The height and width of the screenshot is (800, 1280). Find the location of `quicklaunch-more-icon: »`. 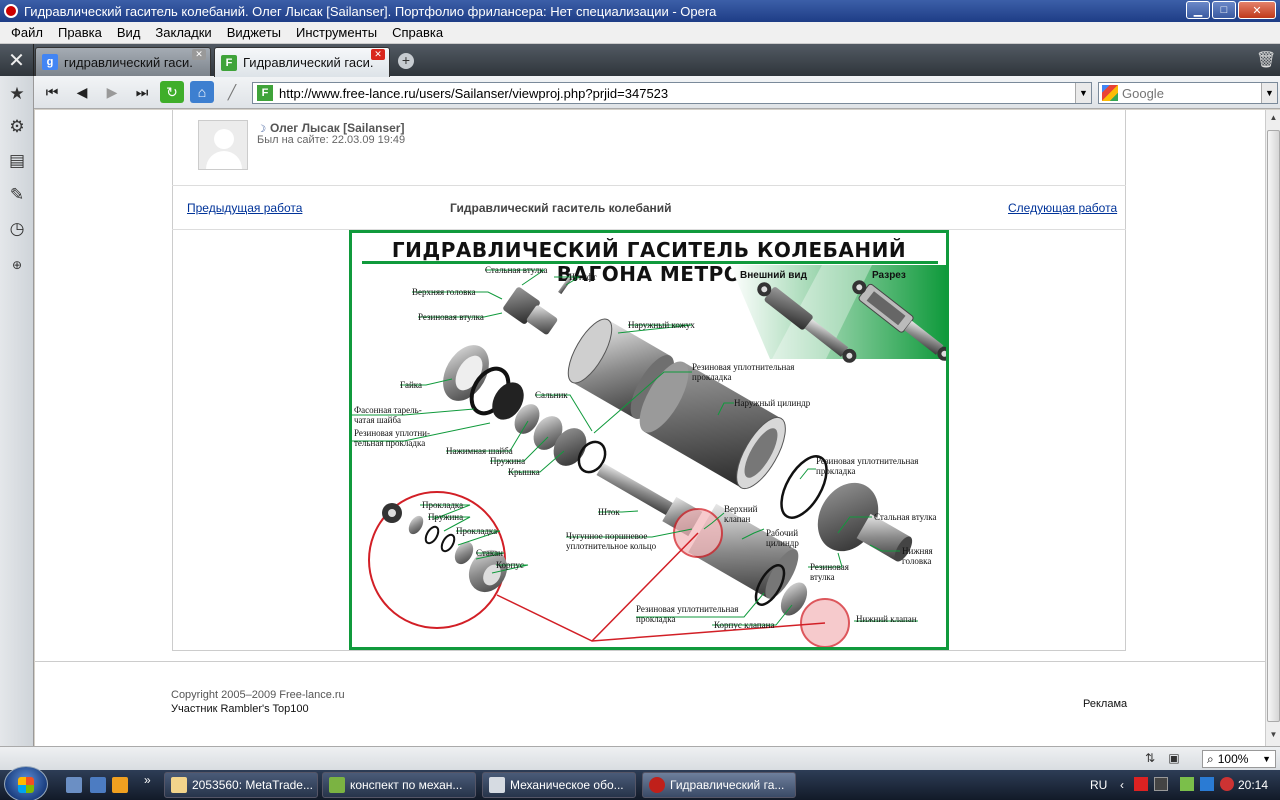

quicklaunch-more-icon: » is located at coordinates (147, 780).